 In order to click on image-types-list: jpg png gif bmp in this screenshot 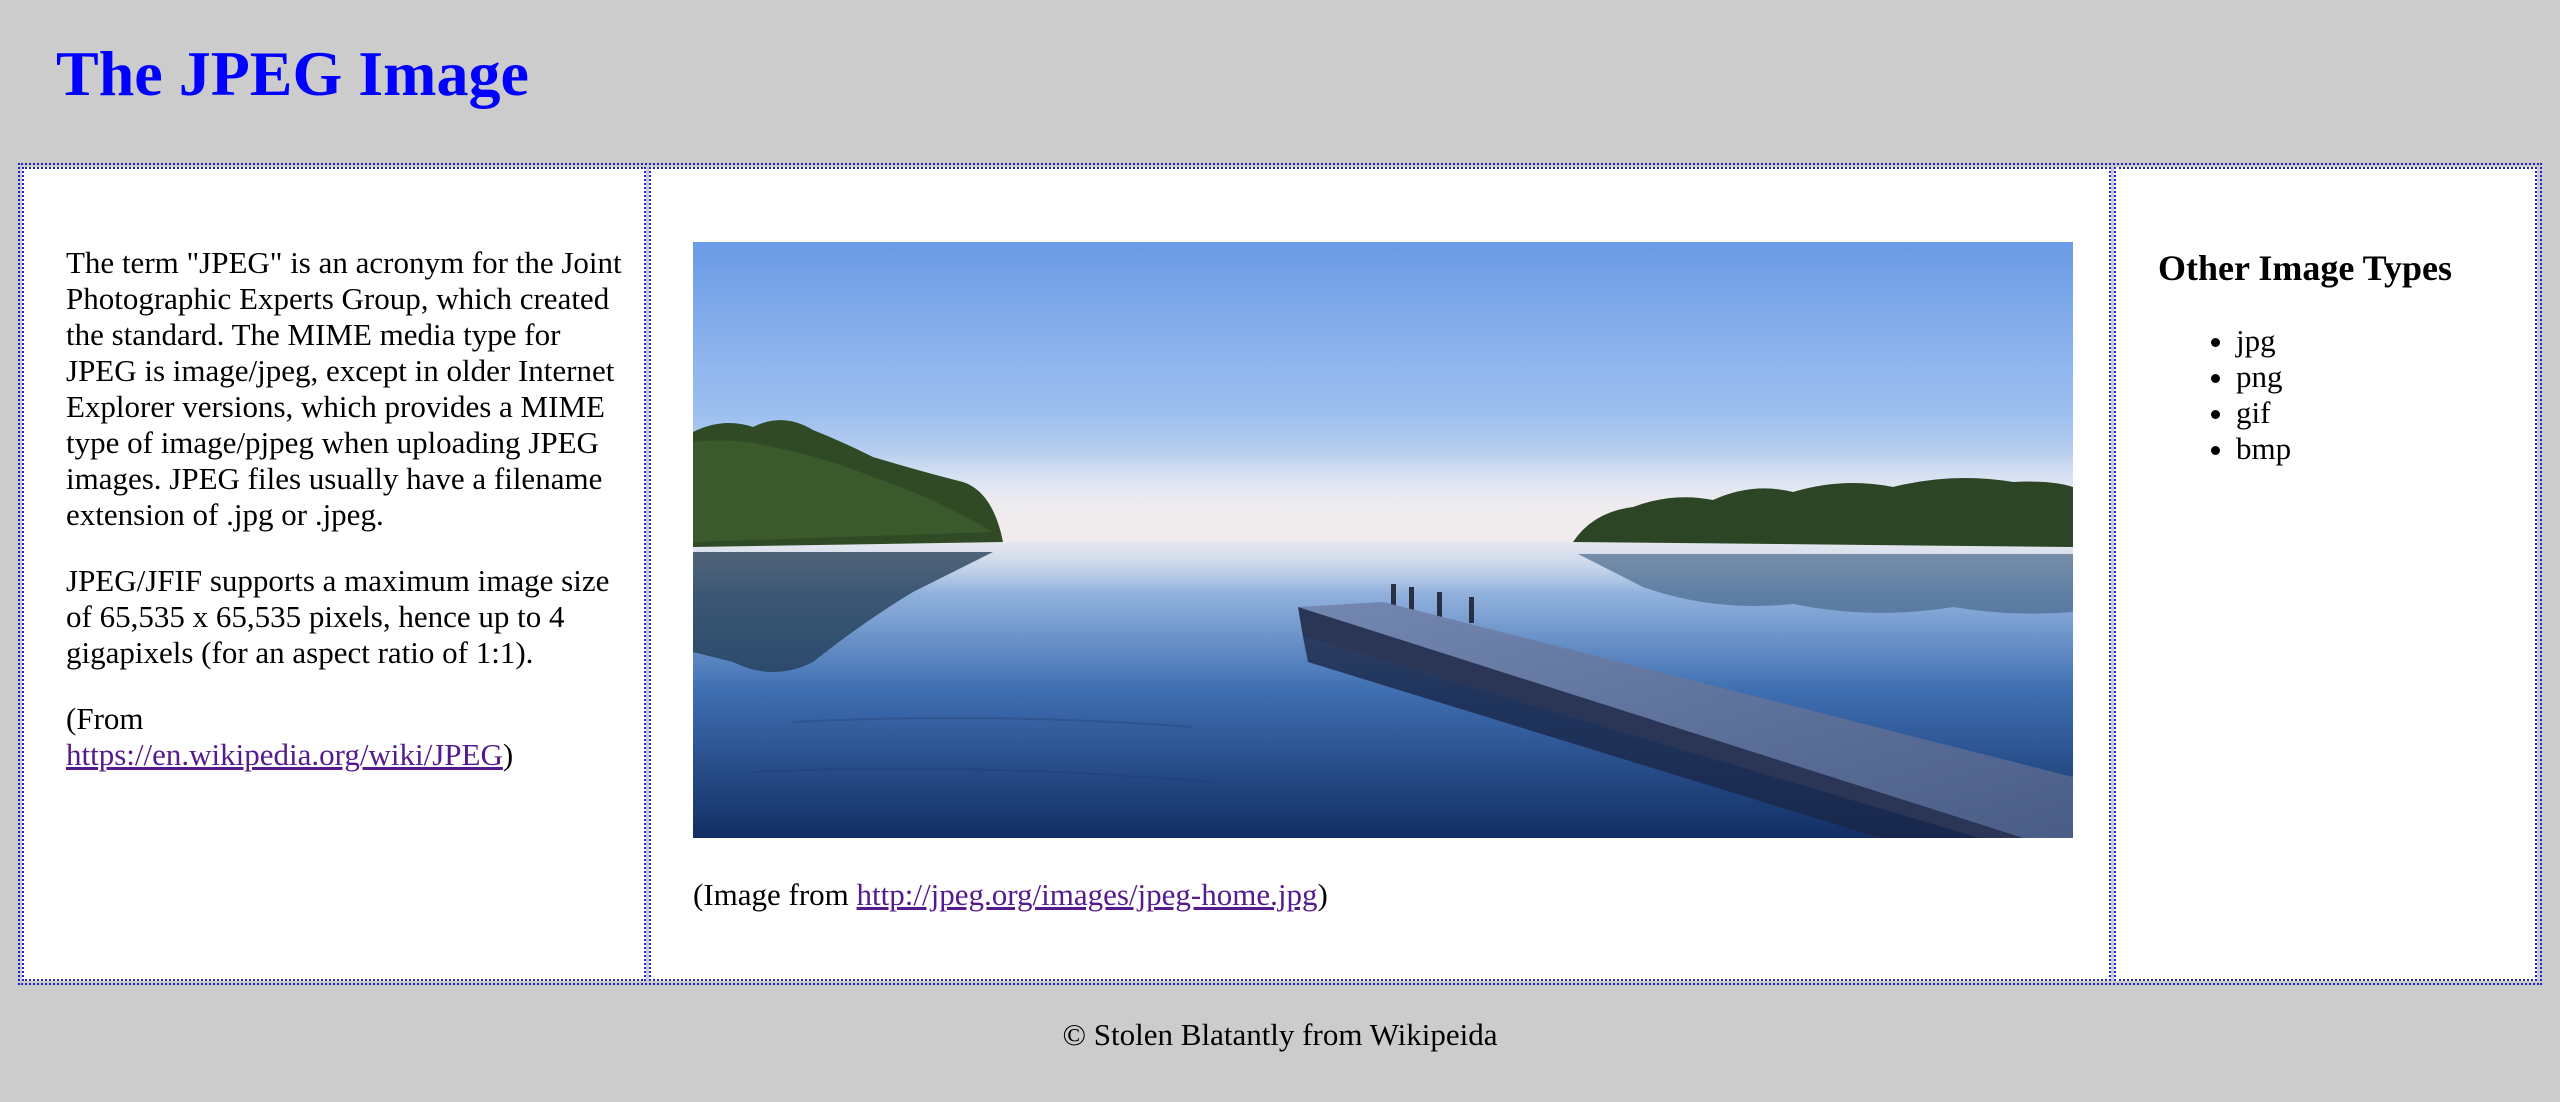, I will do `click(2224, 395)`.